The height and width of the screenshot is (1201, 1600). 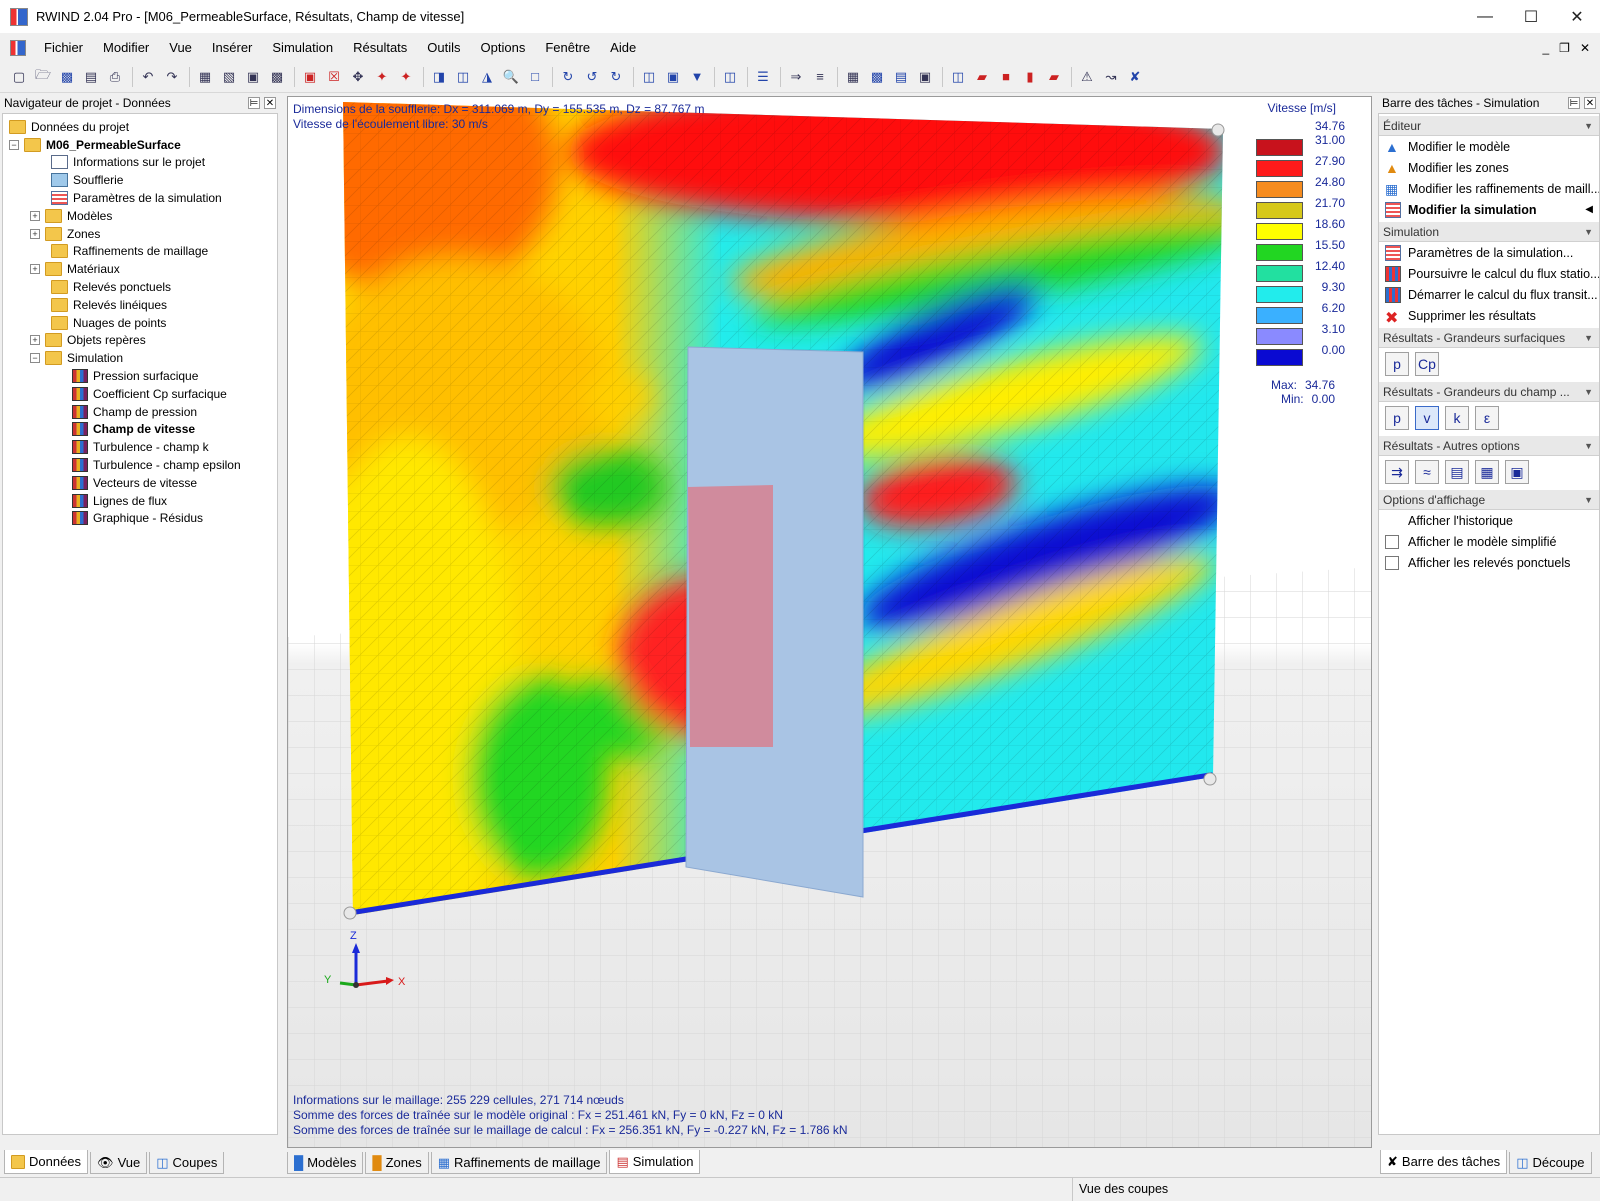 What do you see at coordinates (119, 1163) in the screenshot?
I see `tab-view: 👁 Vue` at bounding box center [119, 1163].